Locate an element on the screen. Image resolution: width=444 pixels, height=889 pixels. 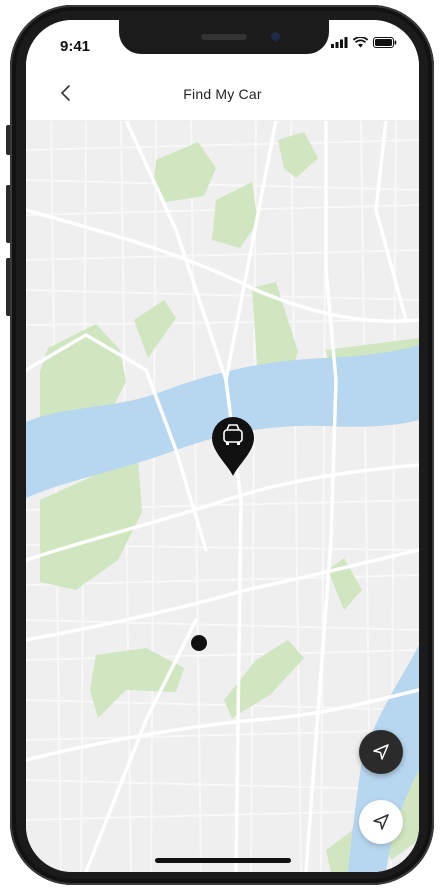
status-bar: 9:41 is located at coordinates (222, 44).